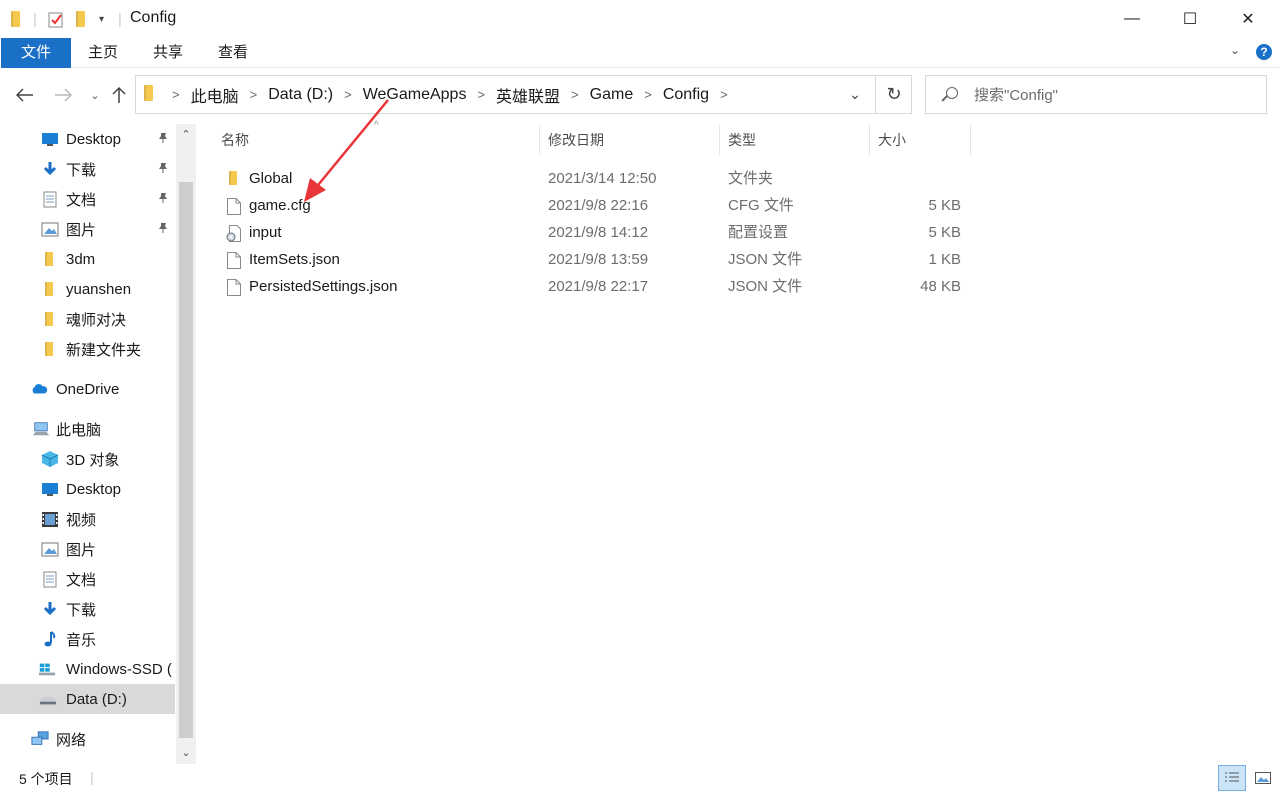  I want to click on file-name: input, so click(265, 232).